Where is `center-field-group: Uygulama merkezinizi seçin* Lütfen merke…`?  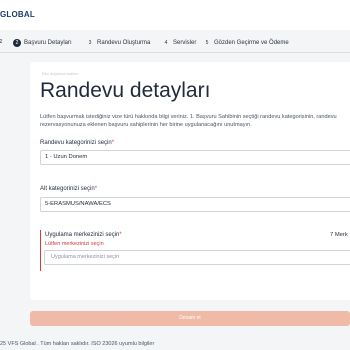 center-field-group: Uygulama merkezinizi seçin* Lütfen merke… is located at coordinates (195, 250).